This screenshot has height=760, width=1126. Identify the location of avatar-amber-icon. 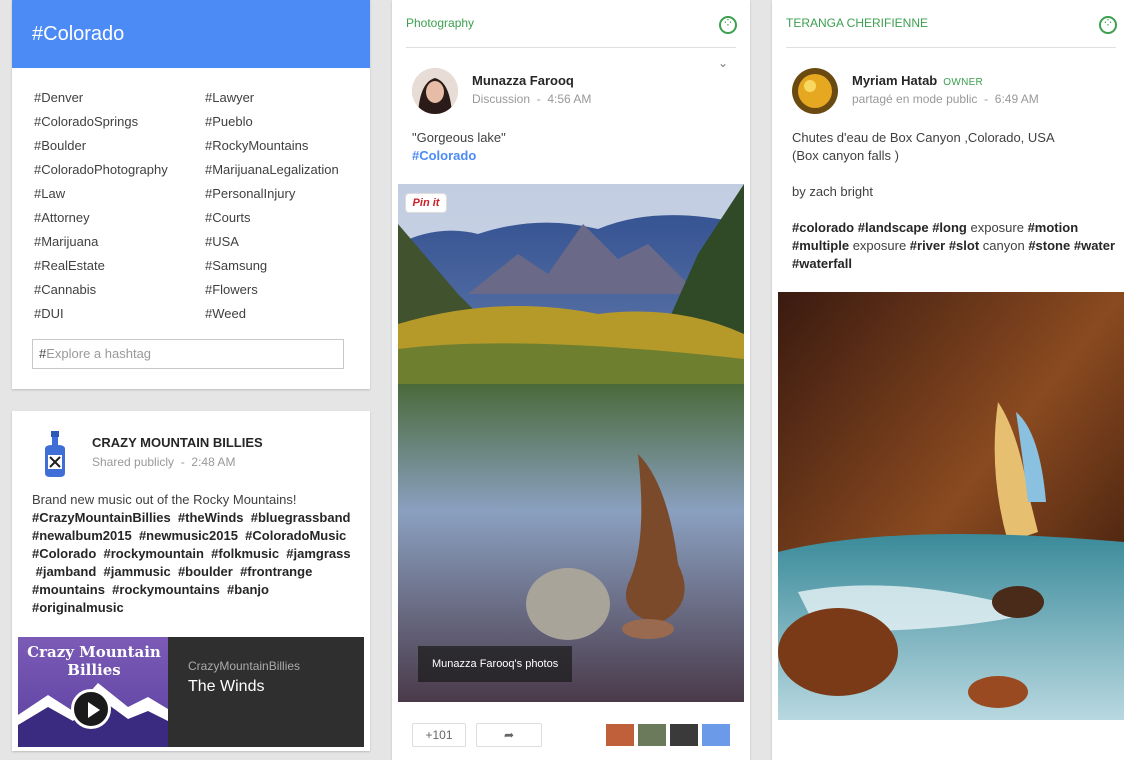
(815, 91).